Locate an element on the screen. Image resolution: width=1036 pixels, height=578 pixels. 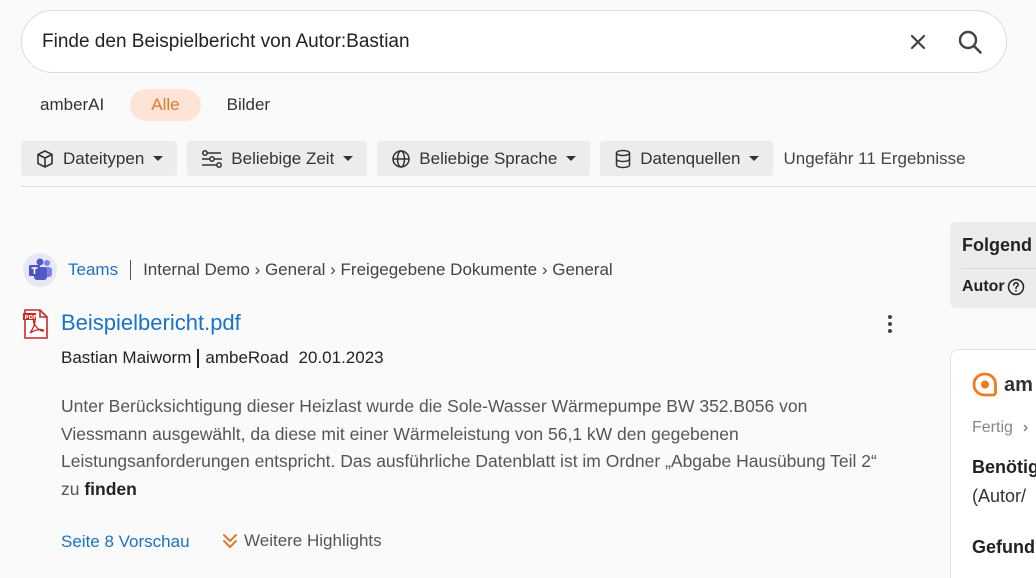
result-title-link: Beispielbericht.pdf is located at coordinates (151, 323).